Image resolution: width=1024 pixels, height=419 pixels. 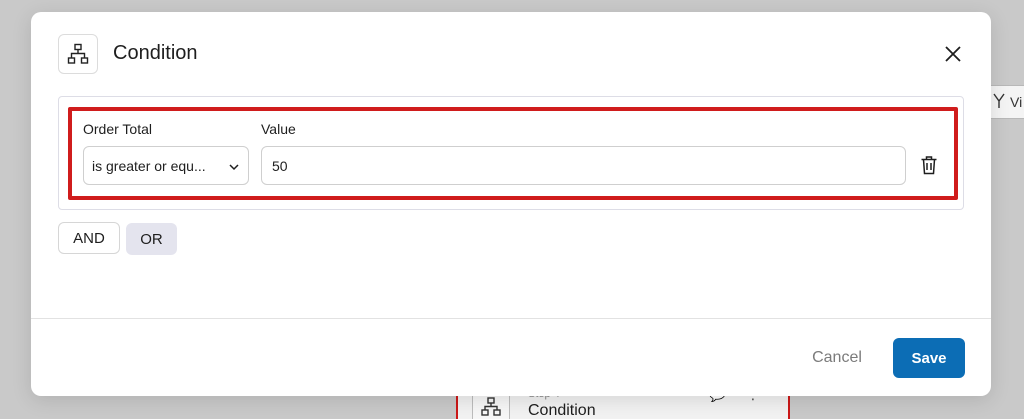 What do you see at coordinates (1016, 102) in the screenshot?
I see `background-pill-label: Vi` at bounding box center [1016, 102].